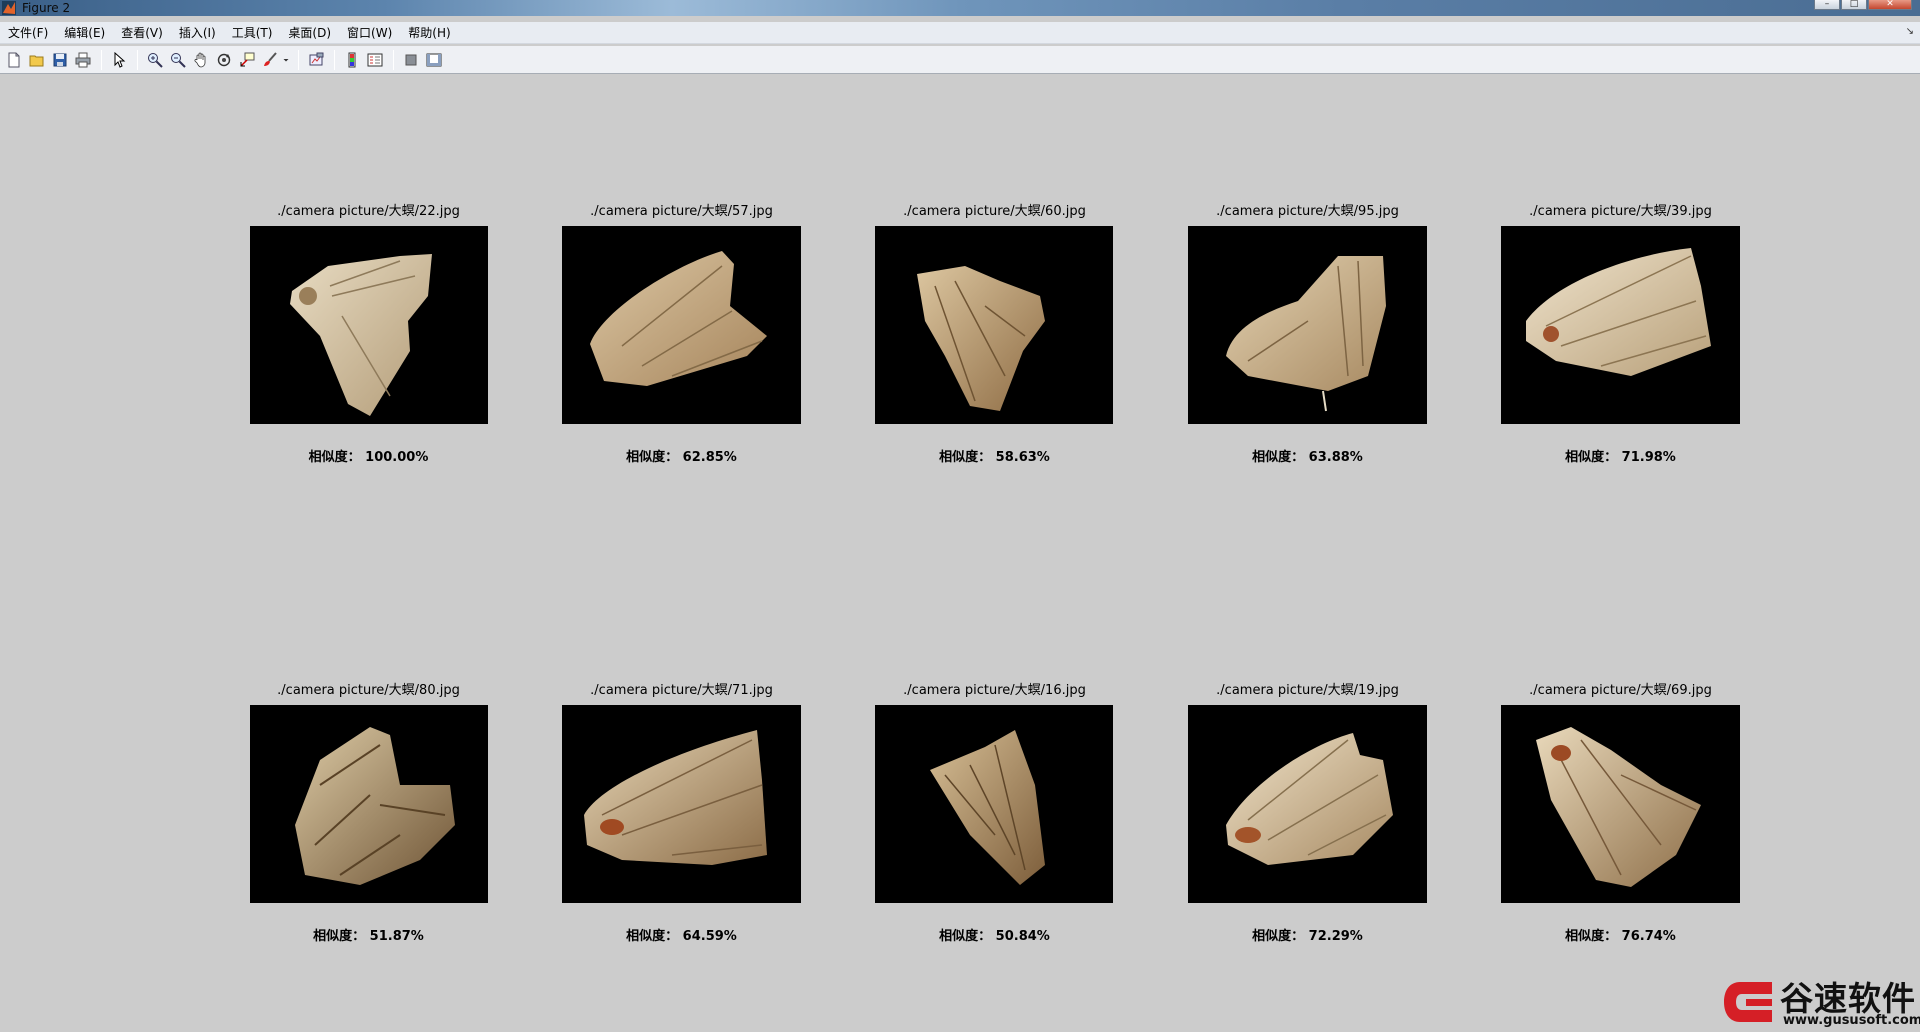 This screenshot has height=1032, width=1920. I want to click on subplot-4: ./camera picture/大螟/95.jpg 相似度： 63.88%, so click(1307, 335).